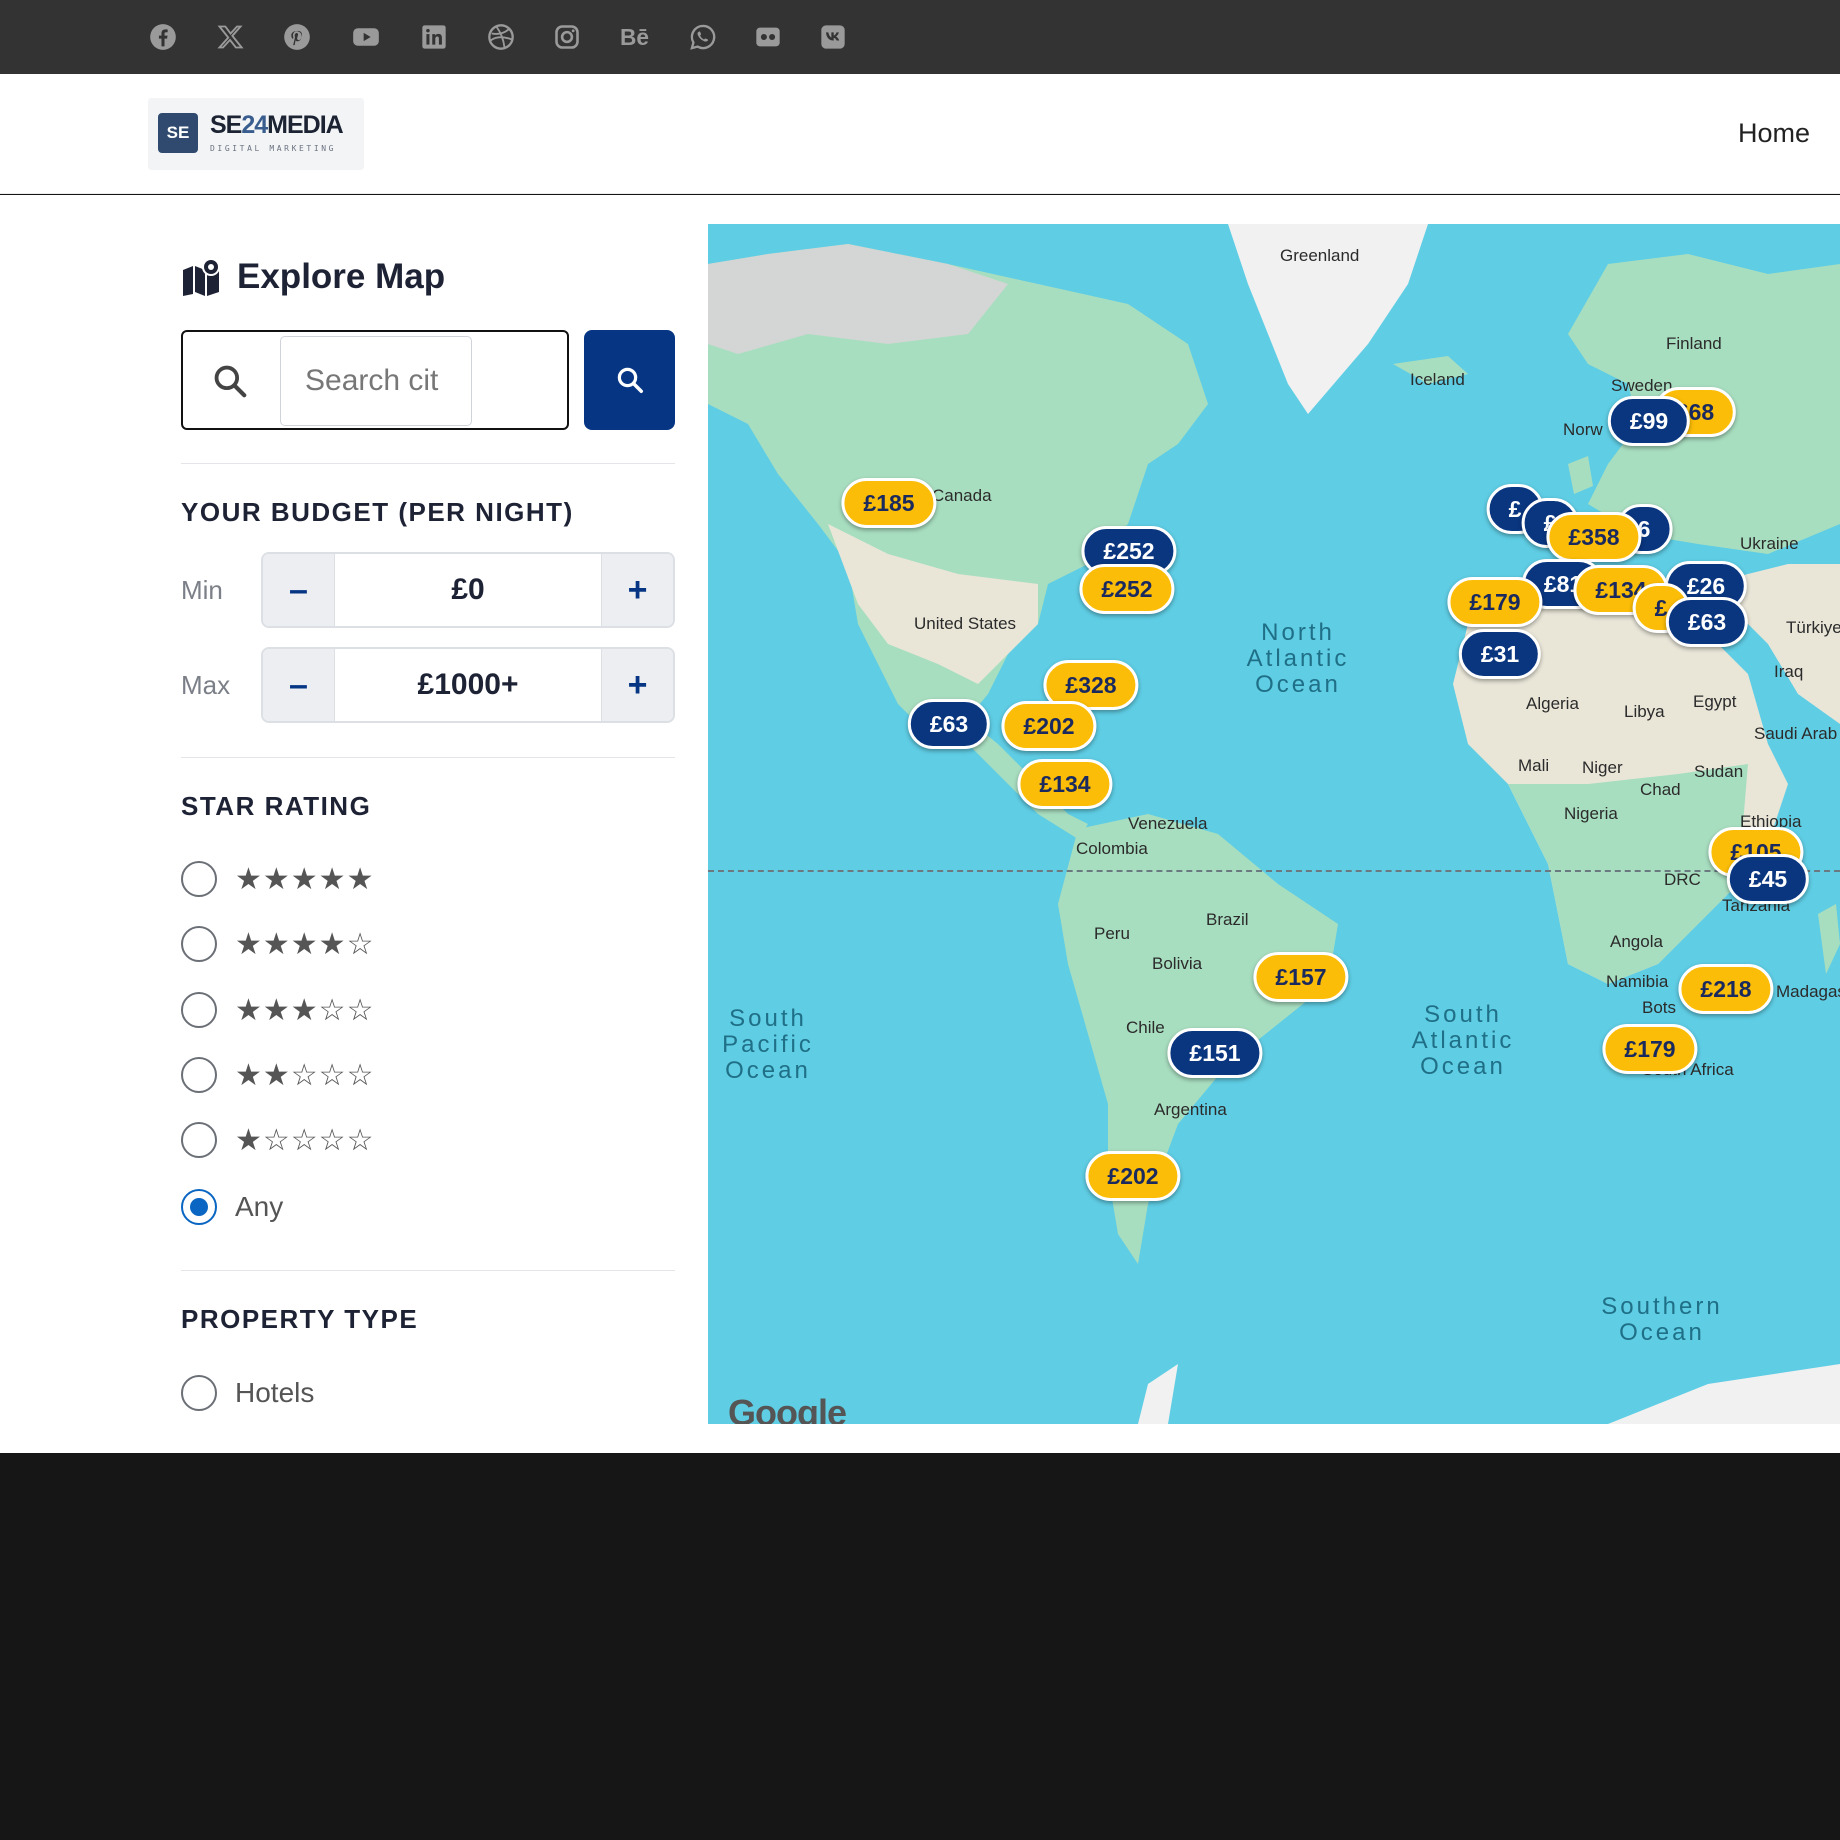 The width and height of the screenshot is (1840, 1840). I want to click on map-label: Colombia, so click(1112, 848).